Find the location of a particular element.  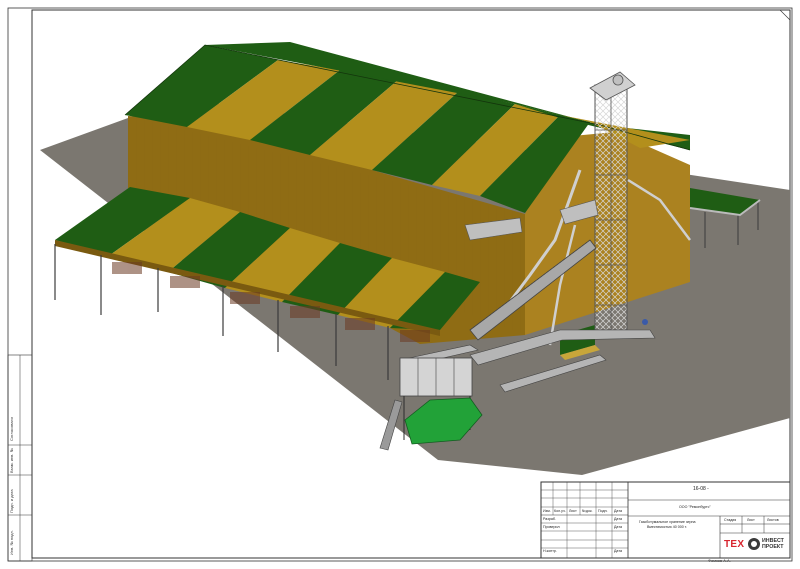

sheet-header-sheets: Листов is located at coordinates (773, 520).